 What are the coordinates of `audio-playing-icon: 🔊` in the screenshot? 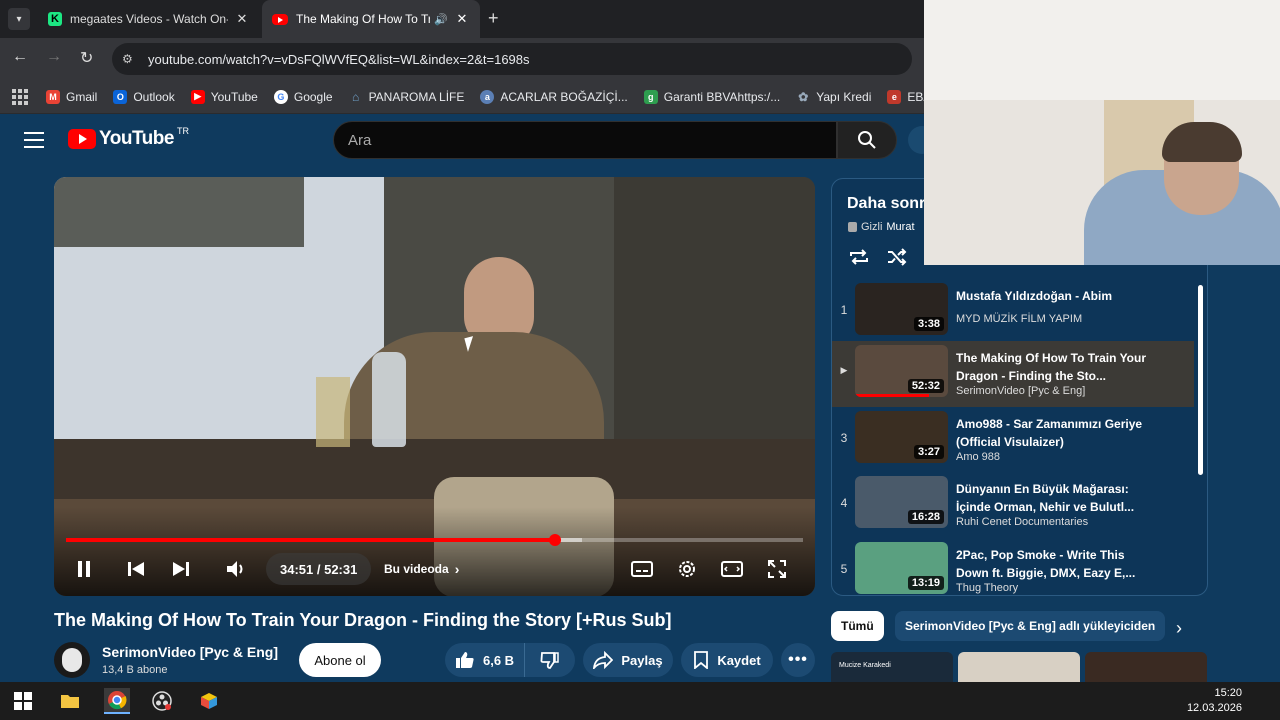 It's located at (441, 19).